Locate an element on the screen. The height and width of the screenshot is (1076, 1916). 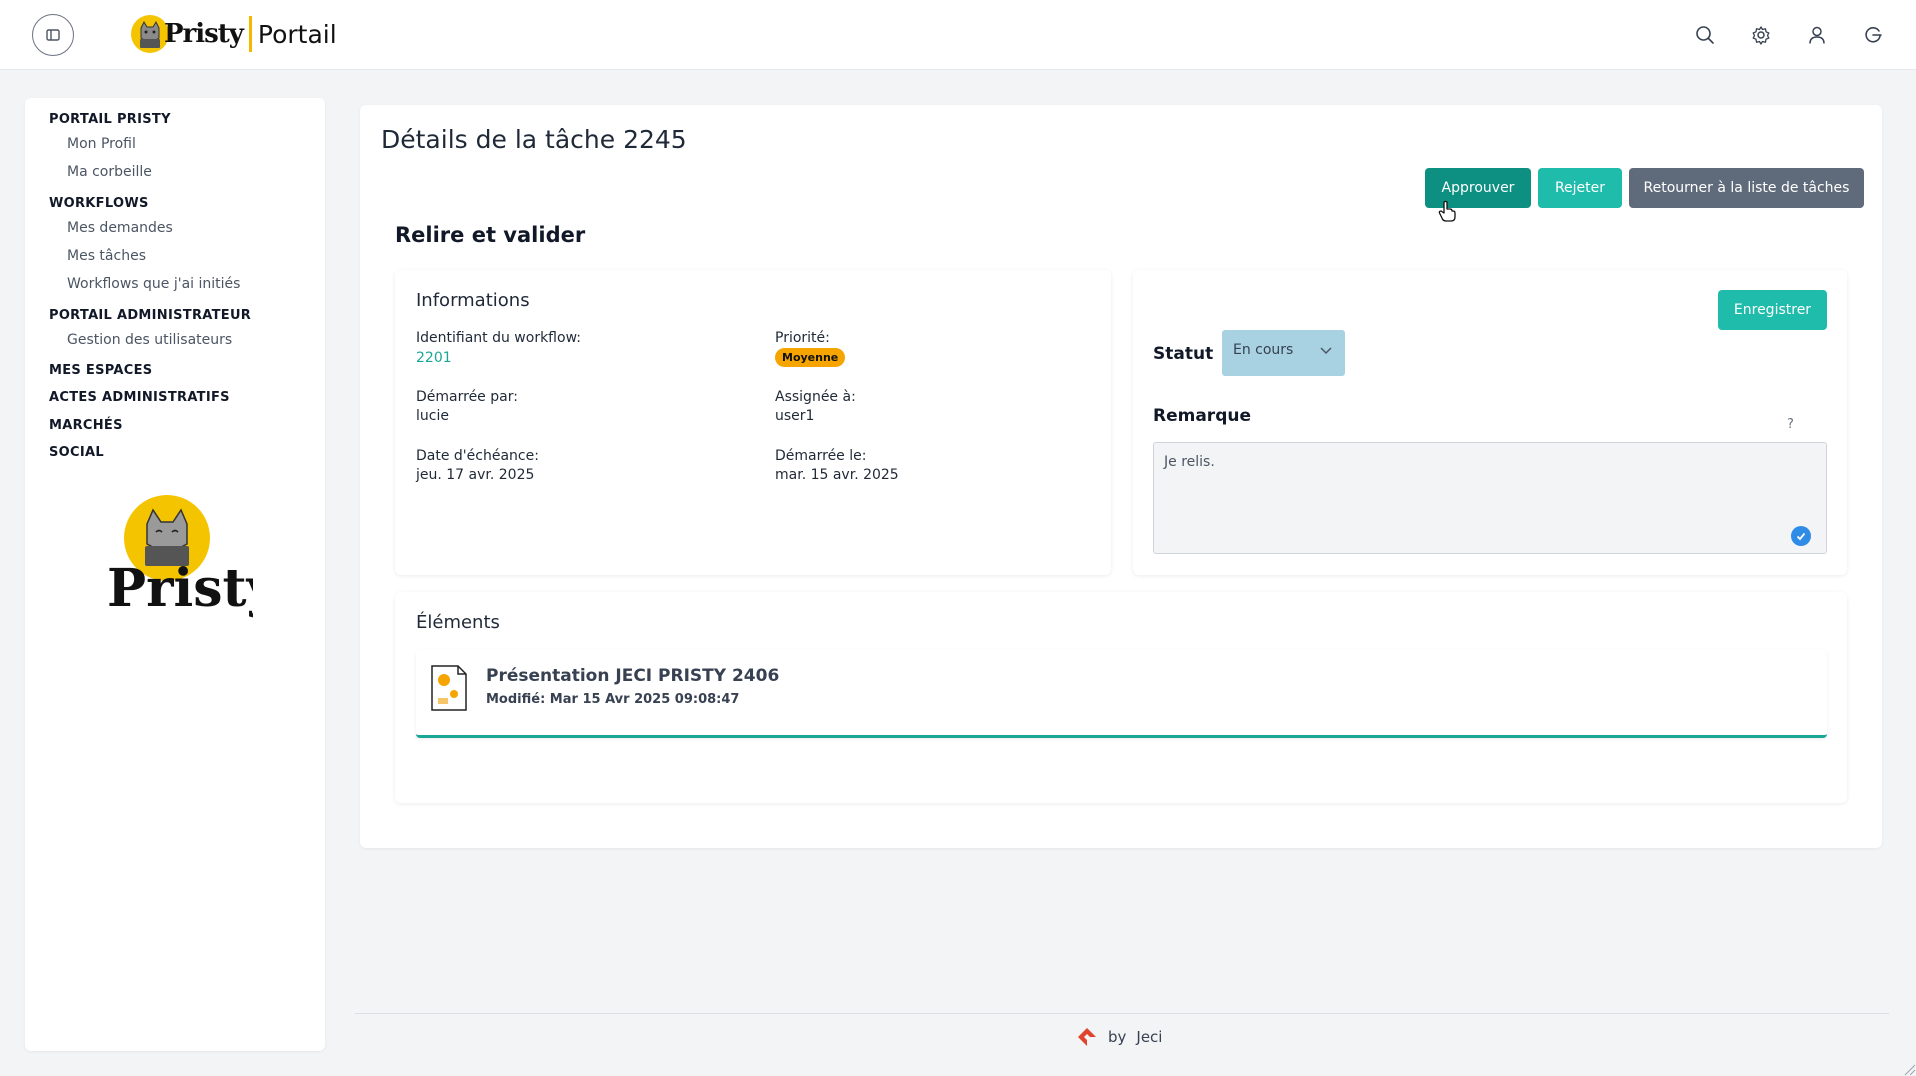
sidebar-item-workflows-inities: Workflows que j'ai initiés is located at coordinates (153, 284).